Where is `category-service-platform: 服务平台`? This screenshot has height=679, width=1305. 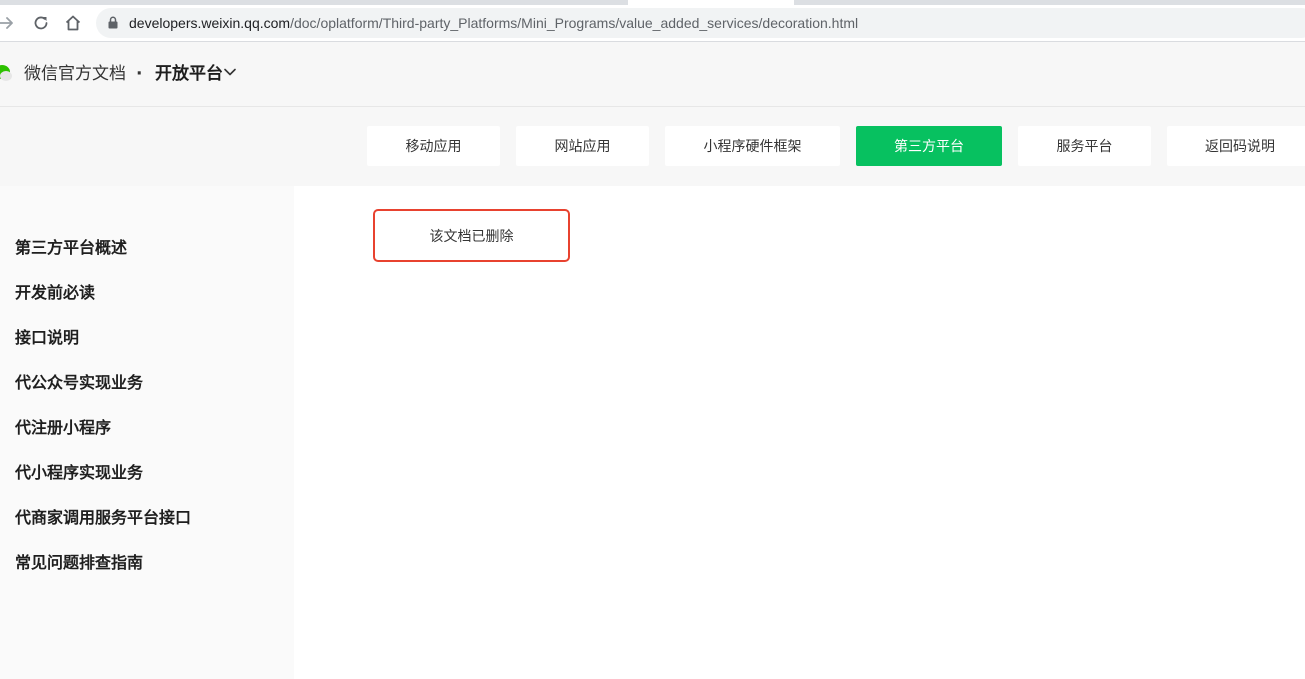 category-service-platform: 服务平台 is located at coordinates (1084, 146).